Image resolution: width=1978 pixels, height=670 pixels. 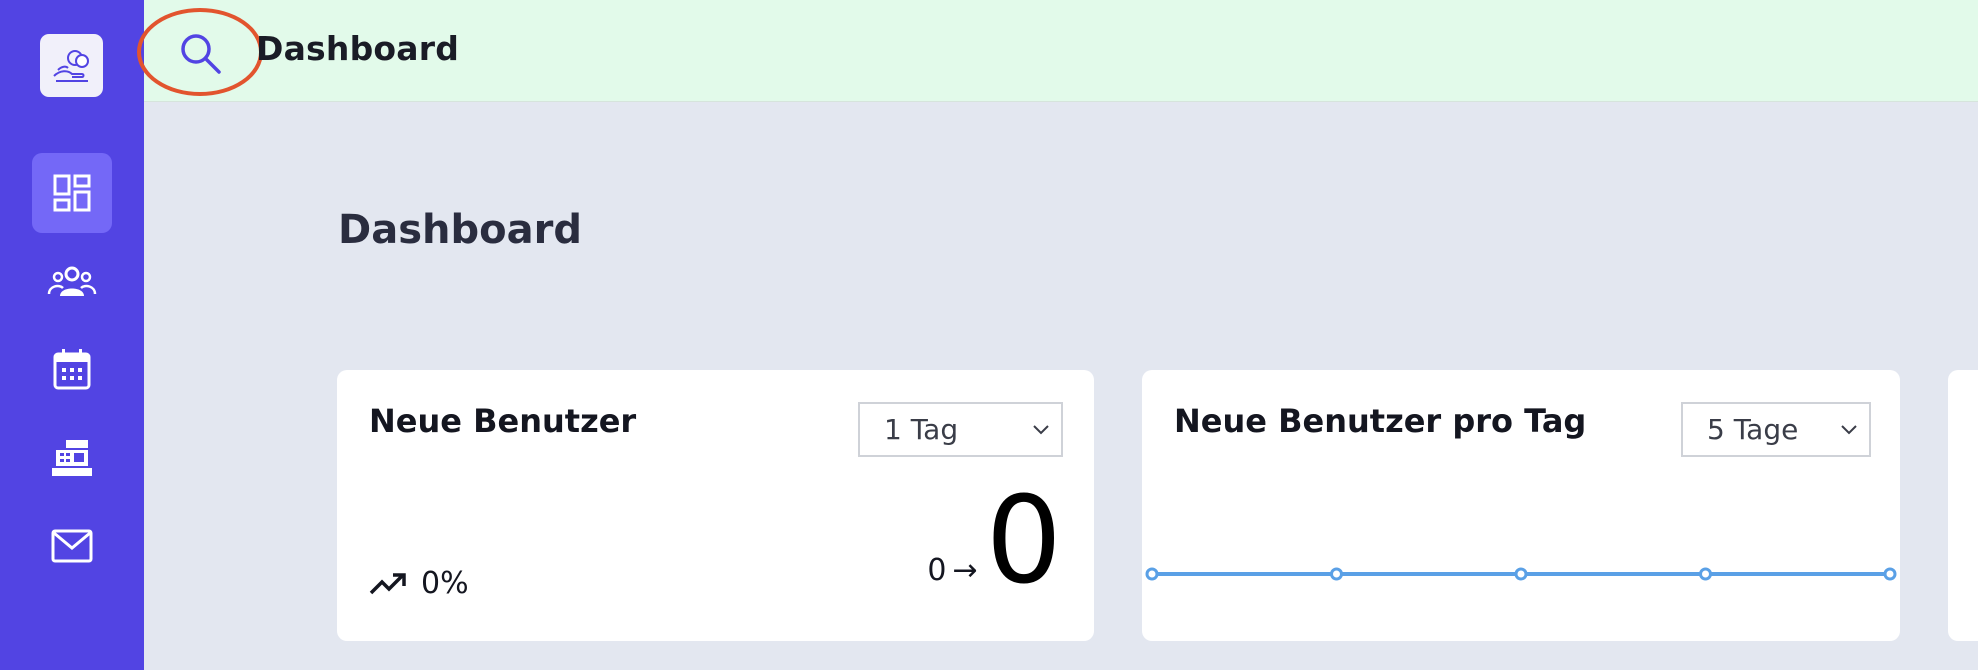 What do you see at coordinates (965, 570) in the screenshot?
I see `arrow-right-icon: →` at bounding box center [965, 570].